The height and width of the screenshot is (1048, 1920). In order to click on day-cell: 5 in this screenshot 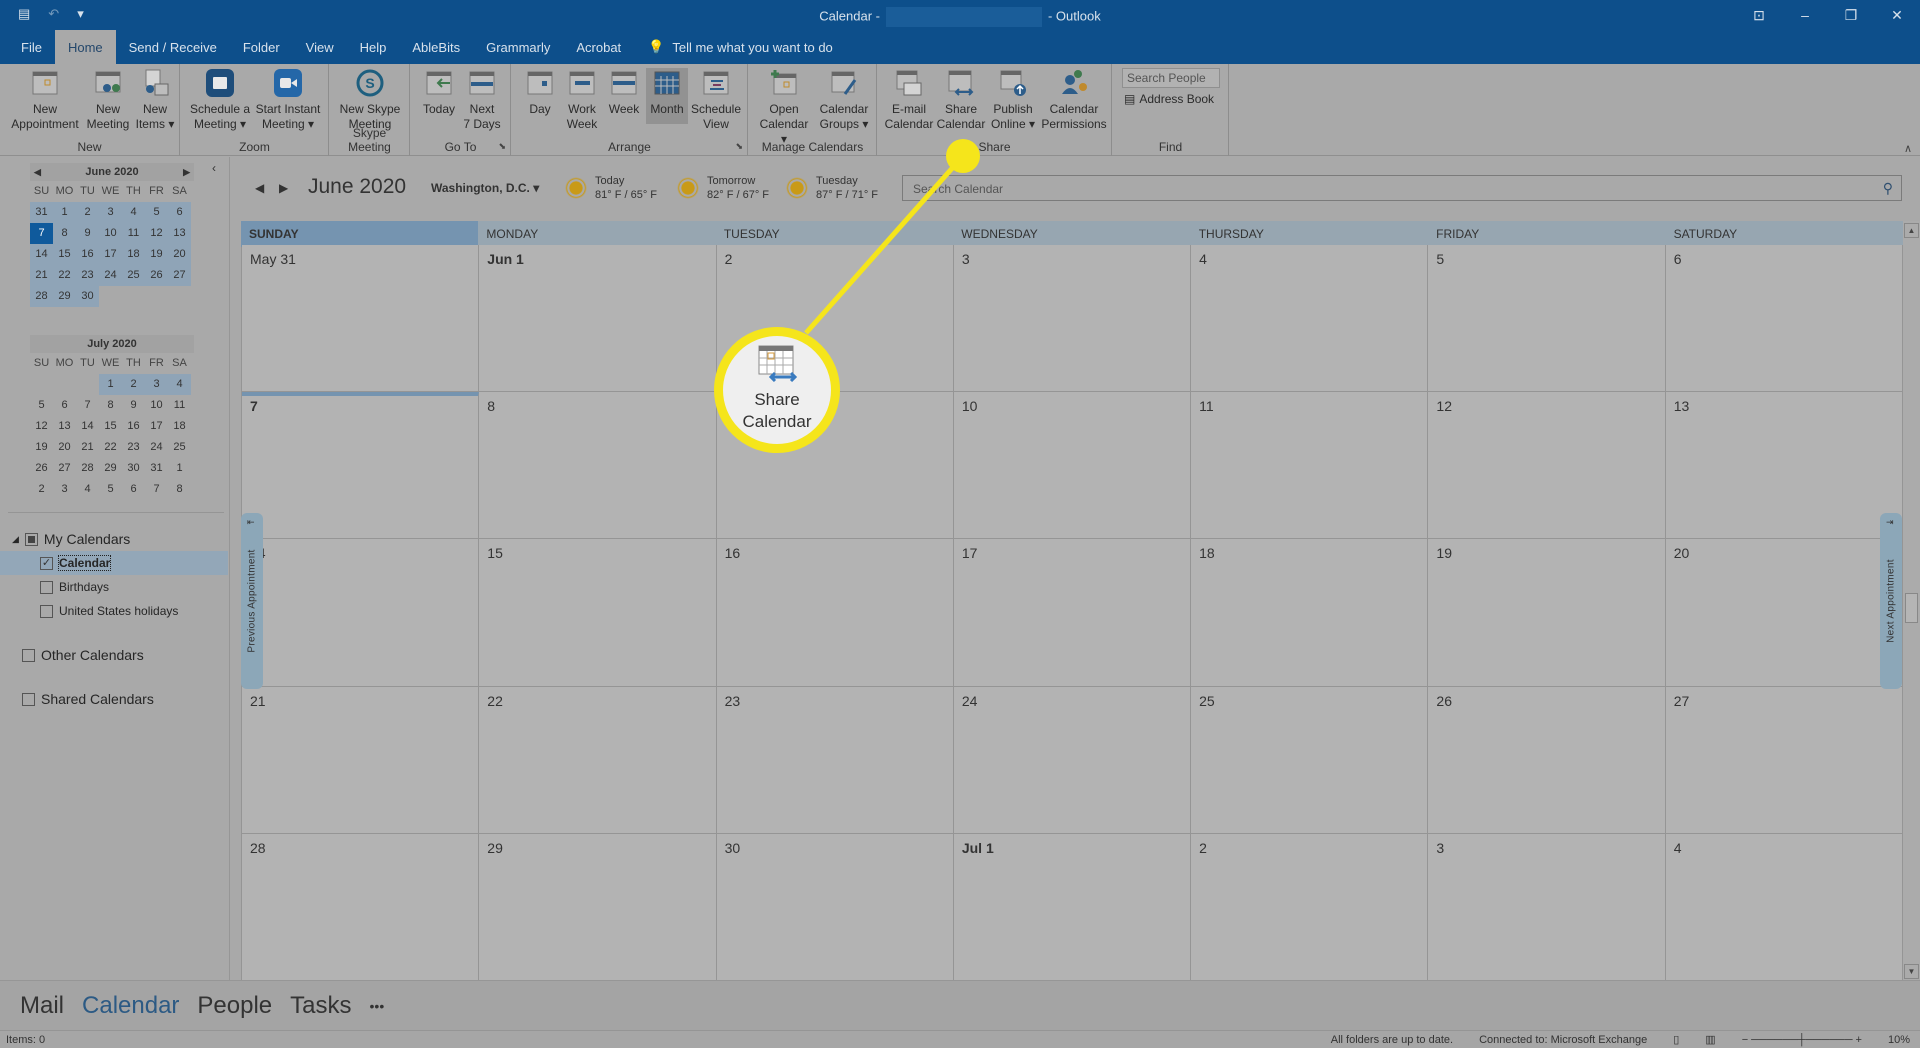, I will do `click(1547, 319)`.